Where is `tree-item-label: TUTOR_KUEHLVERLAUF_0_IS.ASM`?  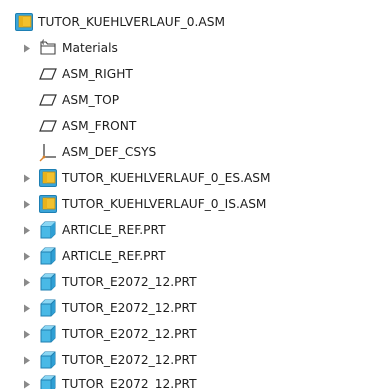
tree-item-label: TUTOR_KUEHLVERLAUF_0_IS.ASM is located at coordinates (164, 204).